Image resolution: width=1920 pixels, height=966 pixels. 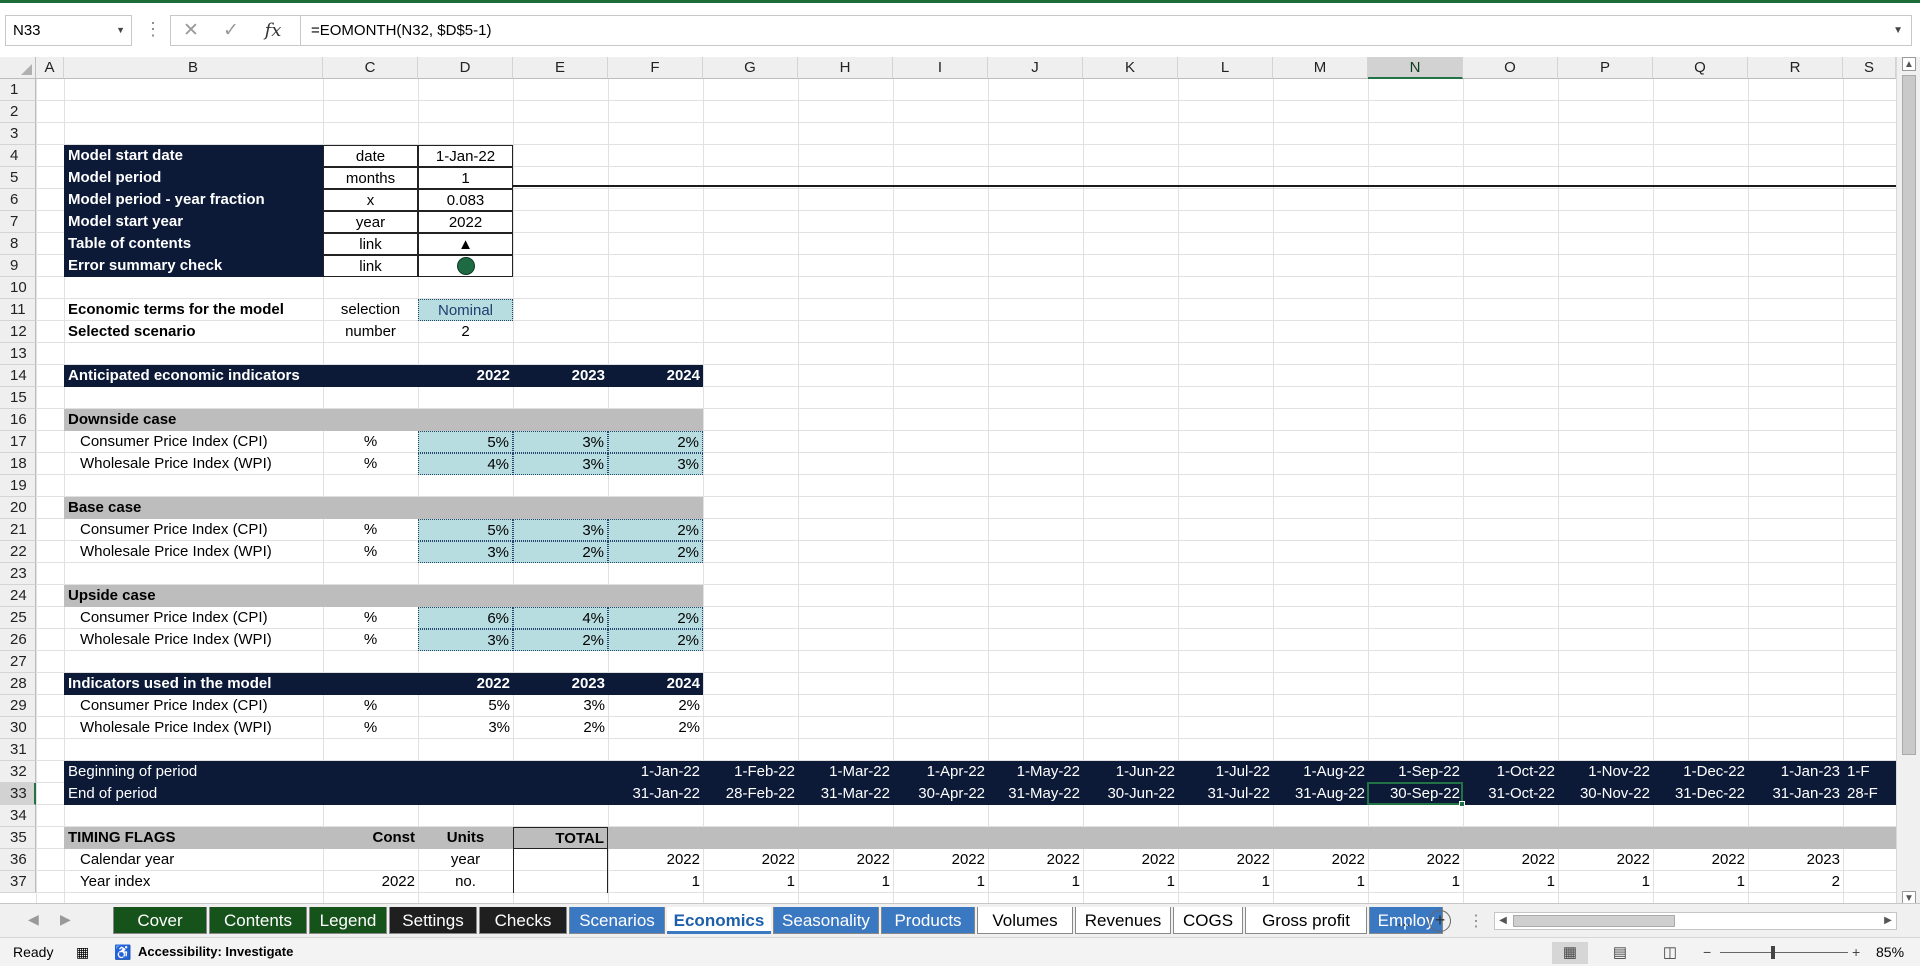 I want to click on prev-sheet-icon: ◀, so click(x=33, y=919).